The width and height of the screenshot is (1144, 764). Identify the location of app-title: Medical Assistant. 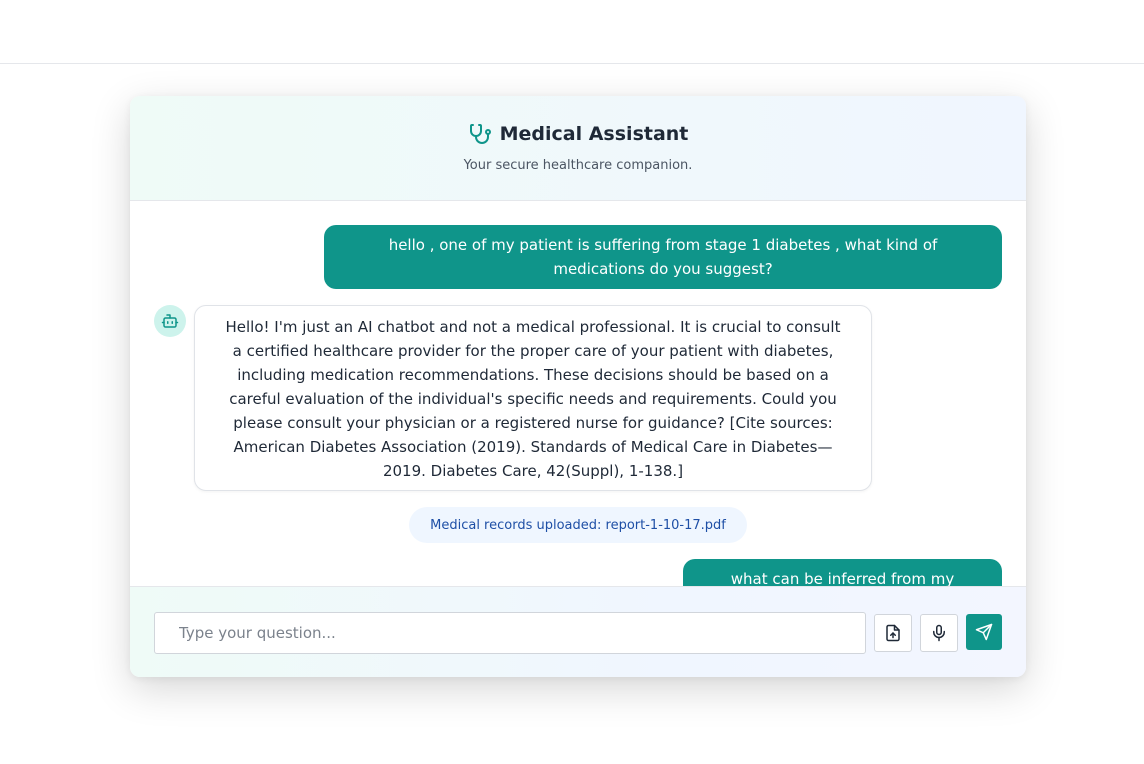
(594, 134).